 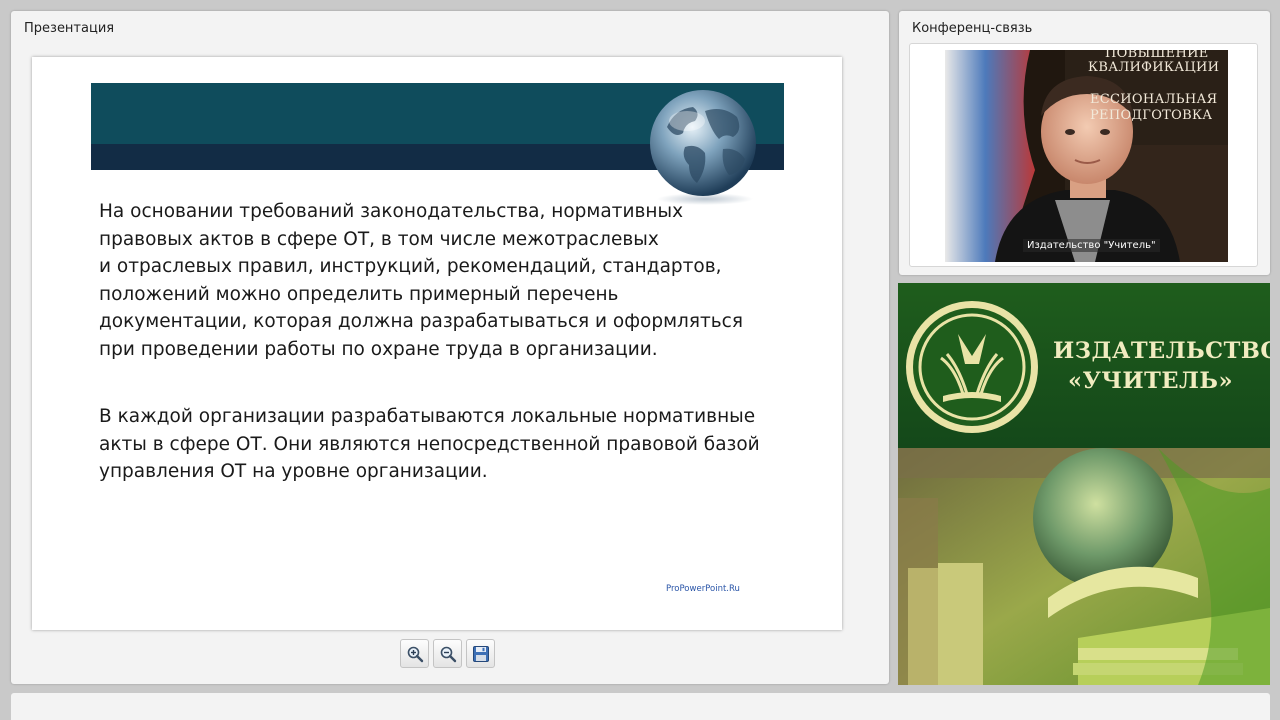 What do you see at coordinates (1161, 351) in the screenshot?
I see `publisher-name-line-1: ИЗДАТЕЛЬСТВО` at bounding box center [1161, 351].